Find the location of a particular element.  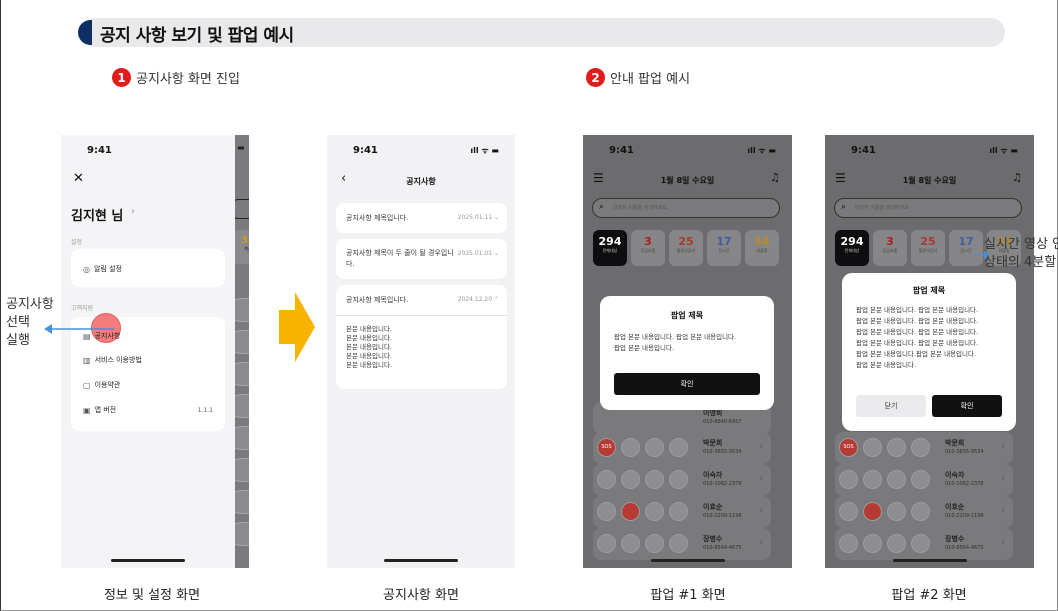

note-right: 실시간 영상 연상태의 4분할 is located at coordinates (1021, 254).